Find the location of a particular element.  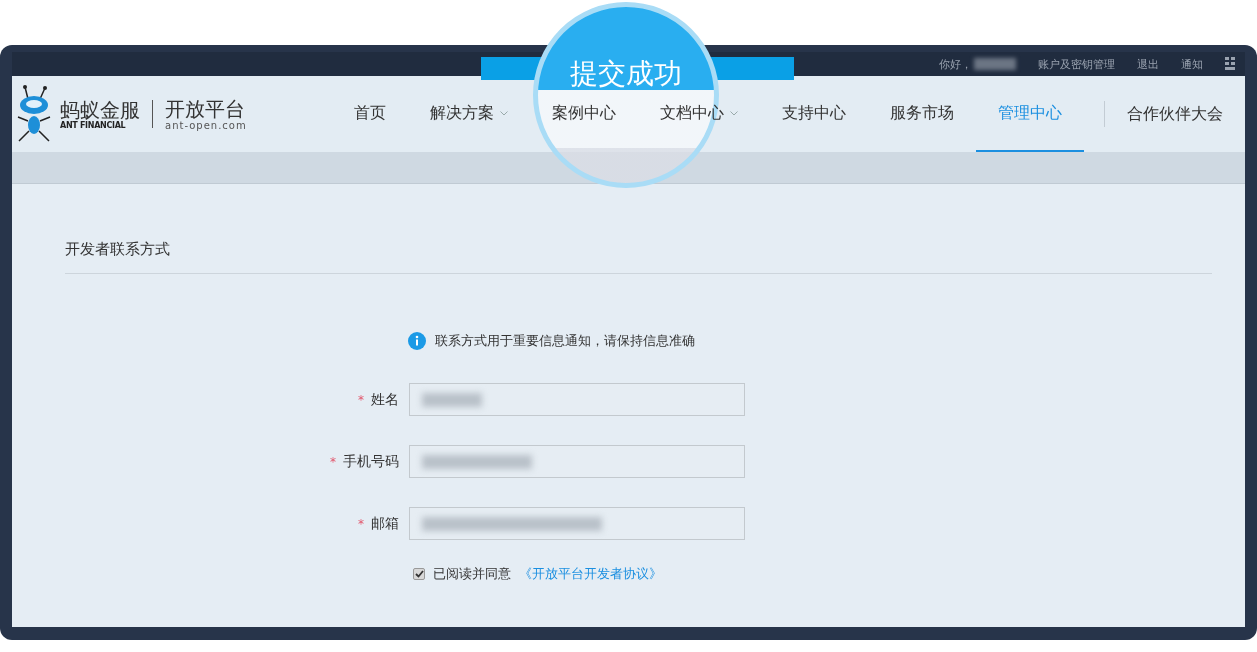

info-icon is located at coordinates (417, 341).